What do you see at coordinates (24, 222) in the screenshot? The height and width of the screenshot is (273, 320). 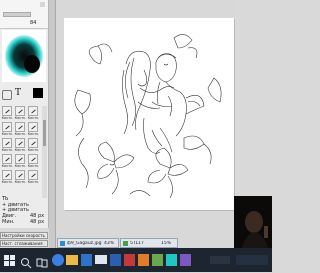 I see `settings-row: Мин. 48 px` at bounding box center [24, 222].